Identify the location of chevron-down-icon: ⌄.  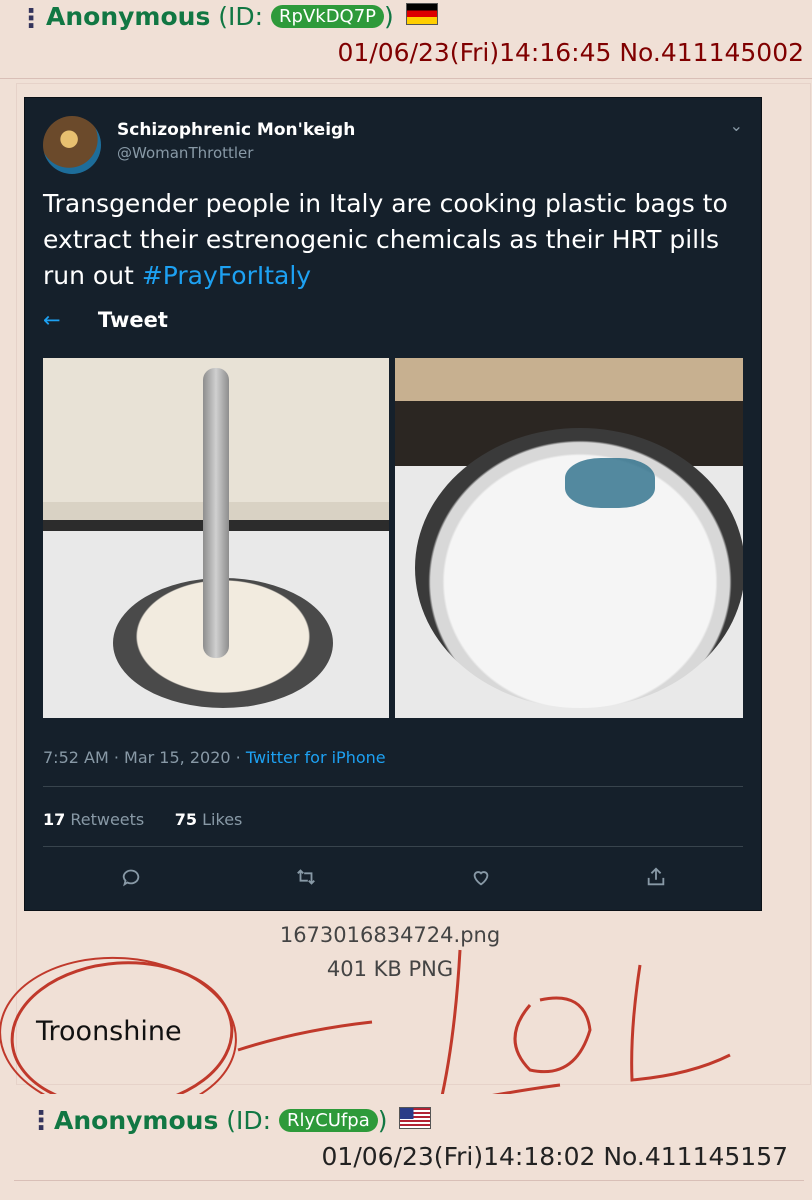
(736, 125).